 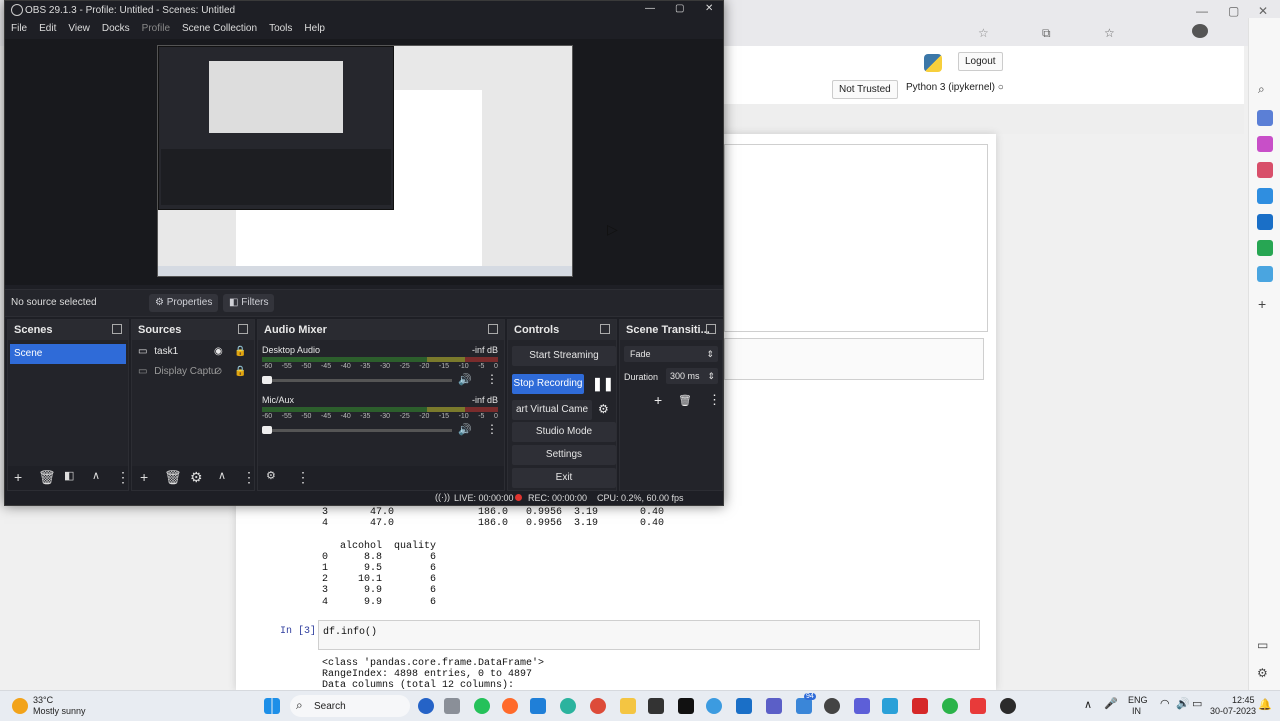 I want to click on favorite-icon: ☆, so click(x=983, y=33).